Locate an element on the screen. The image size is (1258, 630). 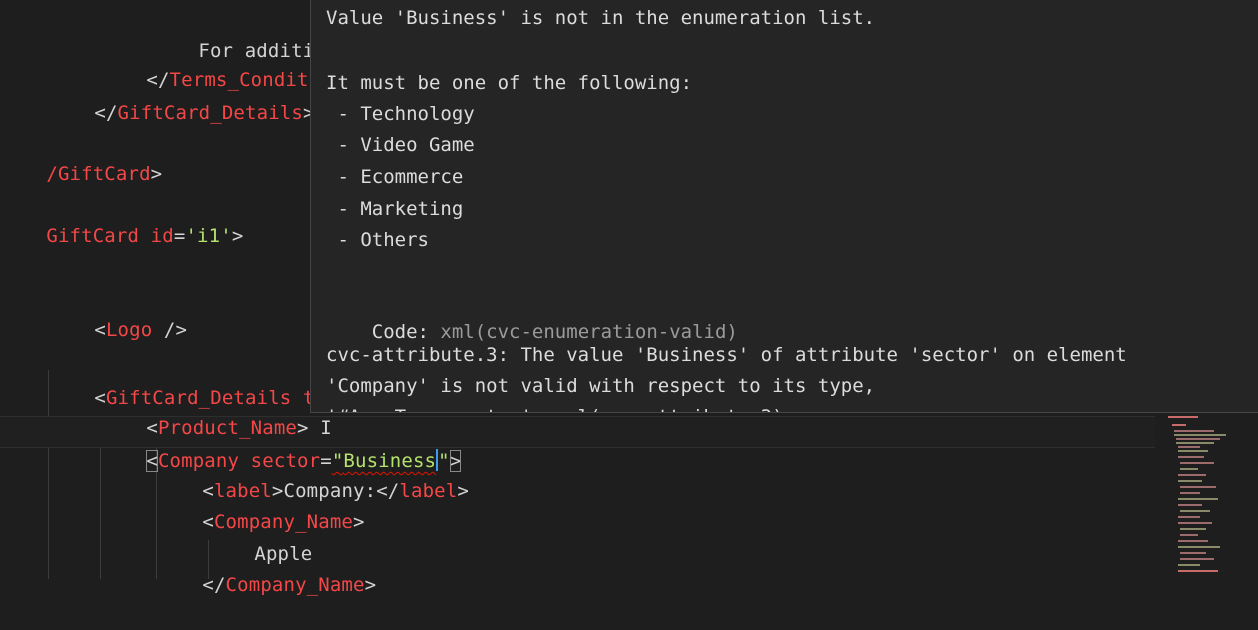
enum-option: - Video Game is located at coordinates (400, 145).